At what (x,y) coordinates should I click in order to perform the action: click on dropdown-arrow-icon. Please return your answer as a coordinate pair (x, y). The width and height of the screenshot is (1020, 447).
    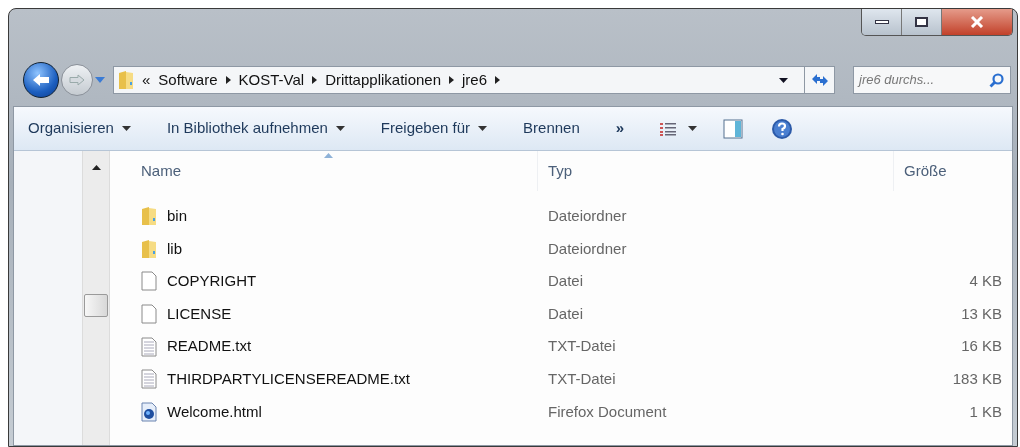
    Looking at the image, I should click on (783, 80).